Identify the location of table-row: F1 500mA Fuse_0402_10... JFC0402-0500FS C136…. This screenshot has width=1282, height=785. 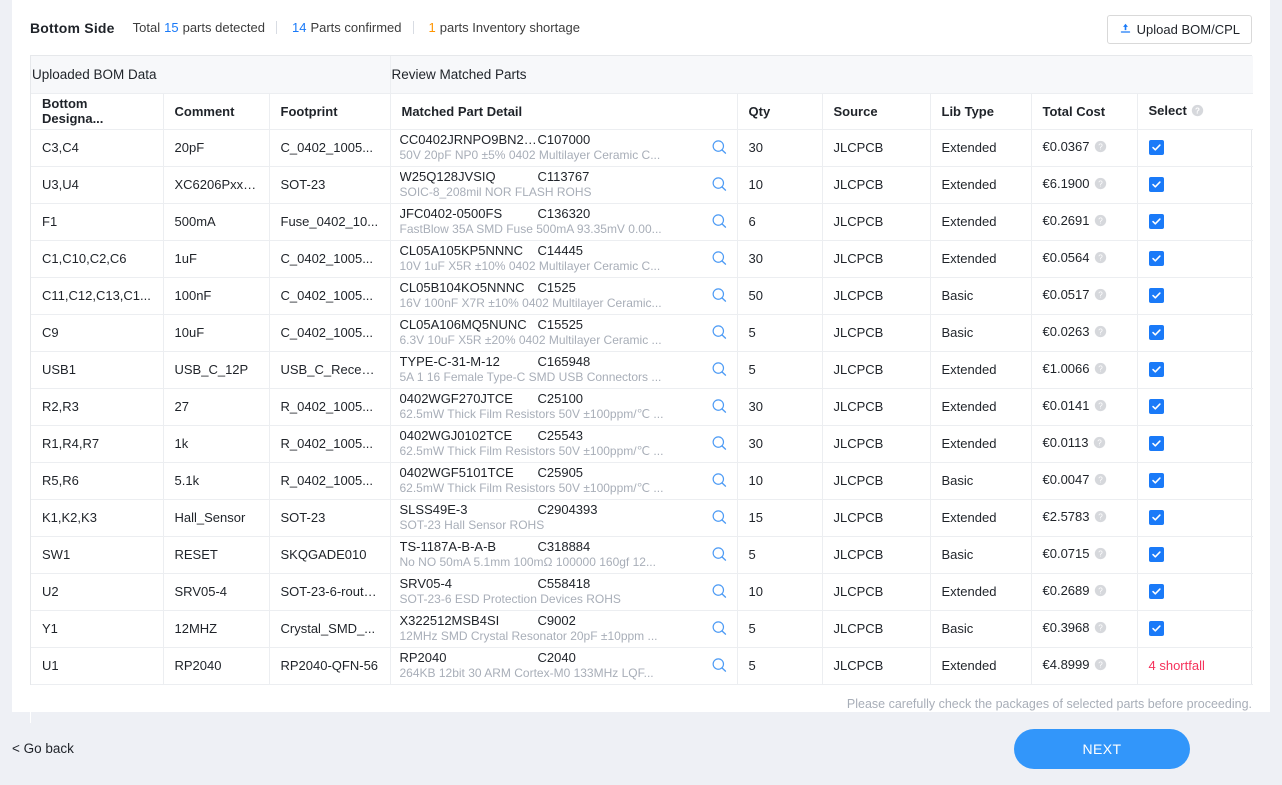
(642, 222).